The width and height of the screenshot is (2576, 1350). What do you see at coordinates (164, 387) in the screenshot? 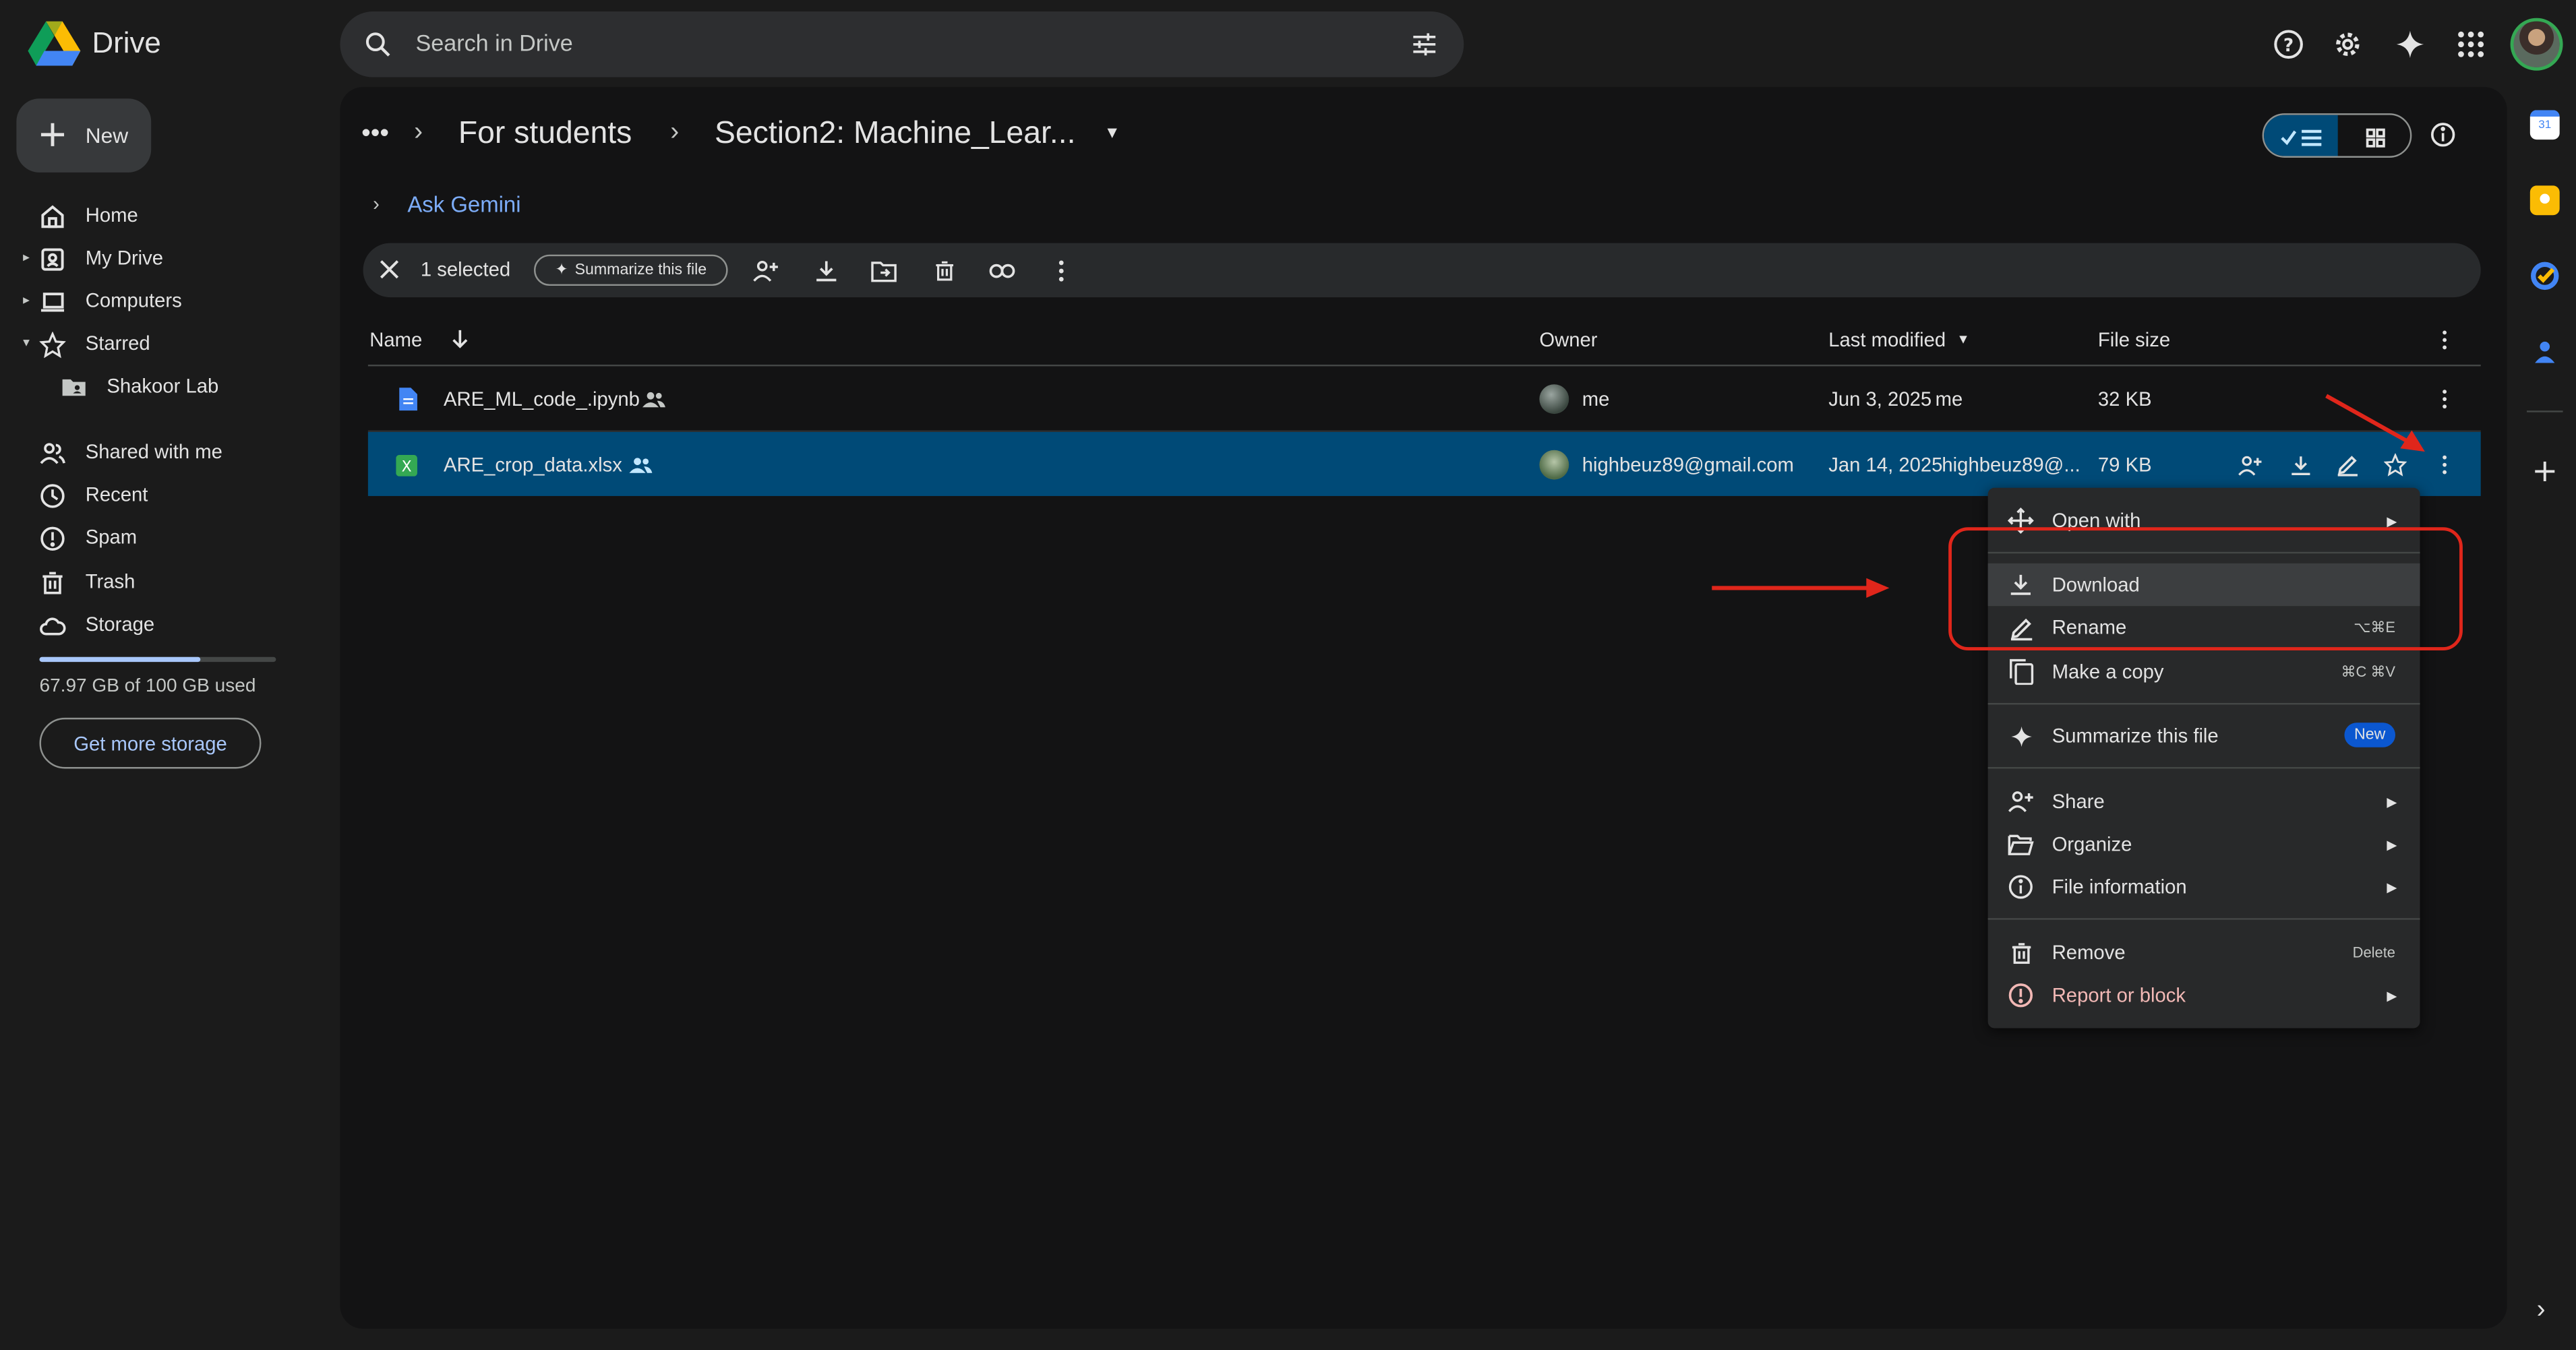
I see `sidebar-item-shakoor-lab: Shakoor Lab` at bounding box center [164, 387].